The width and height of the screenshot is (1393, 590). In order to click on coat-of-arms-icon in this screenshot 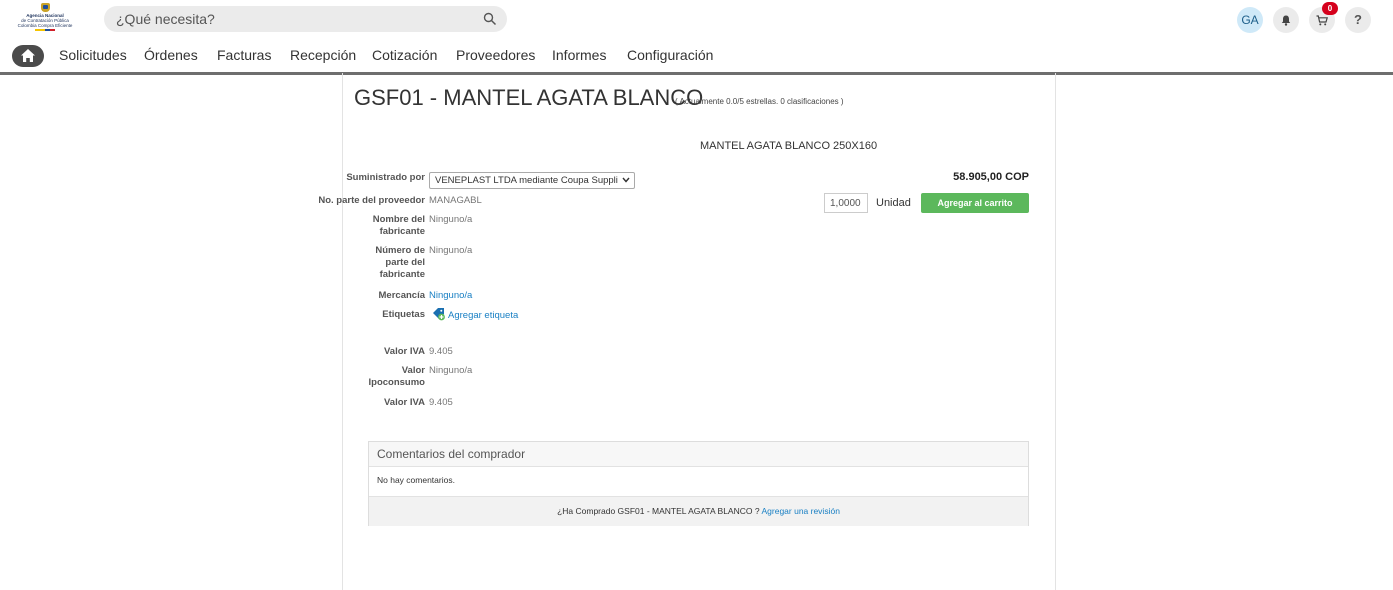, I will do `click(45, 7)`.